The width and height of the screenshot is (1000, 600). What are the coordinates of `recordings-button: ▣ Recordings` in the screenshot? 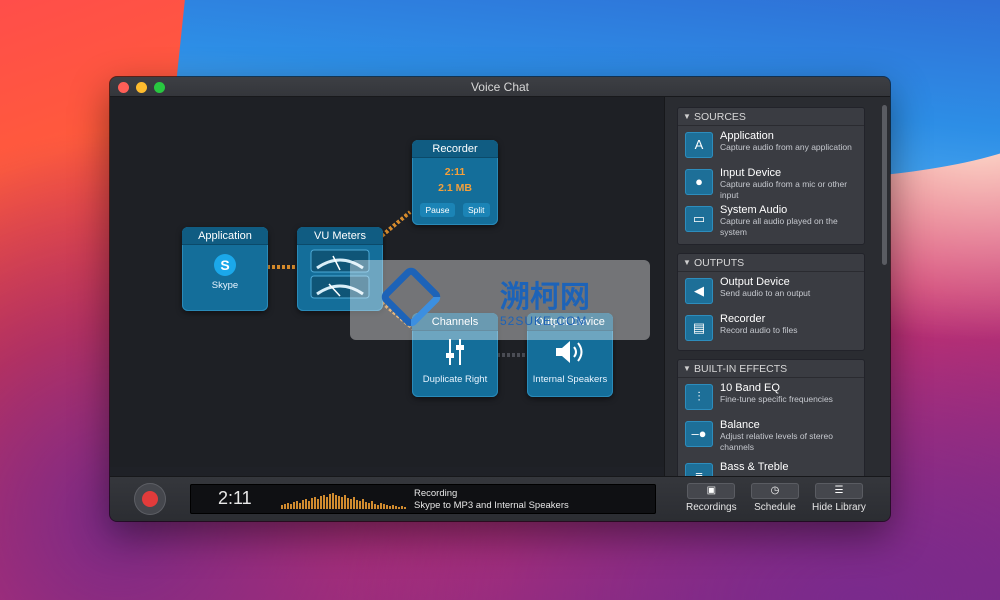 It's located at (711, 498).